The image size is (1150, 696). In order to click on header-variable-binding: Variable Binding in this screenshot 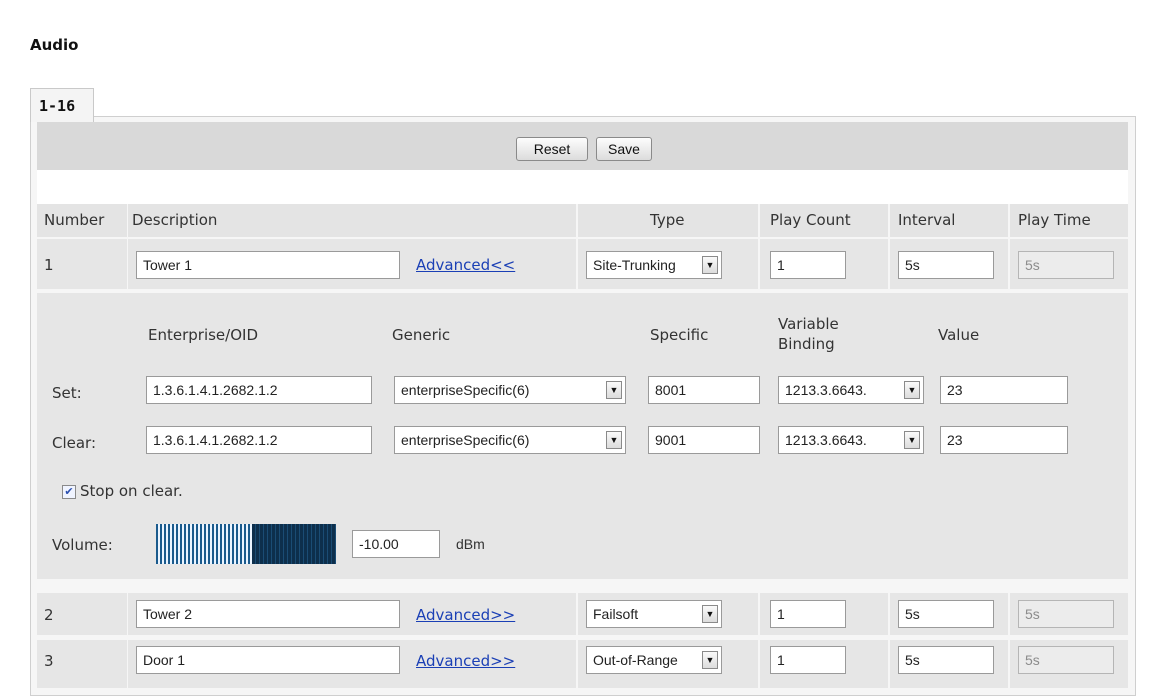, I will do `click(808, 334)`.